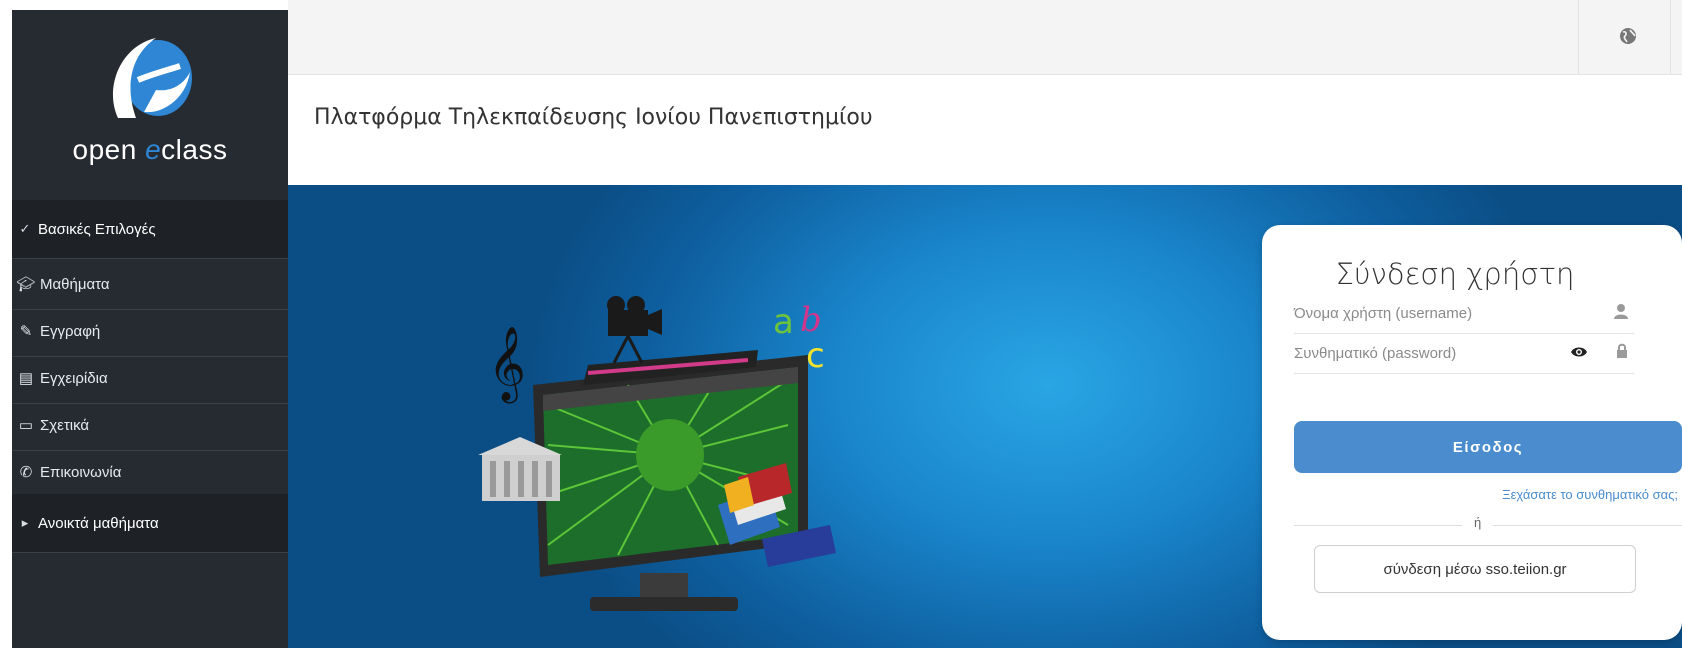  Describe the element at coordinates (26, 284) in the screenshot. I see `graduation-cap-icon: 🎓︎` at that location.